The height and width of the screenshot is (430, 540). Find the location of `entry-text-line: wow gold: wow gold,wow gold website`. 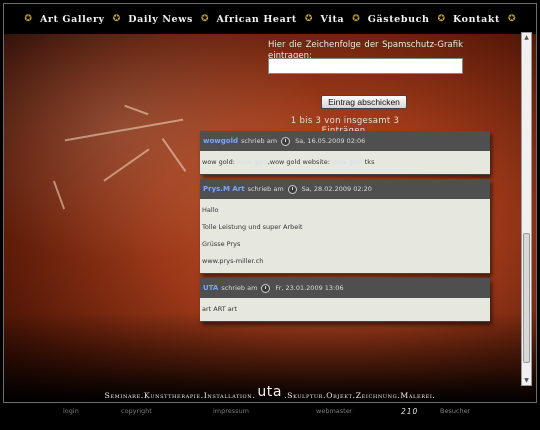

entry-text-line: wow gold: wow gold,wow gold website is located at coordinates (344, 162).